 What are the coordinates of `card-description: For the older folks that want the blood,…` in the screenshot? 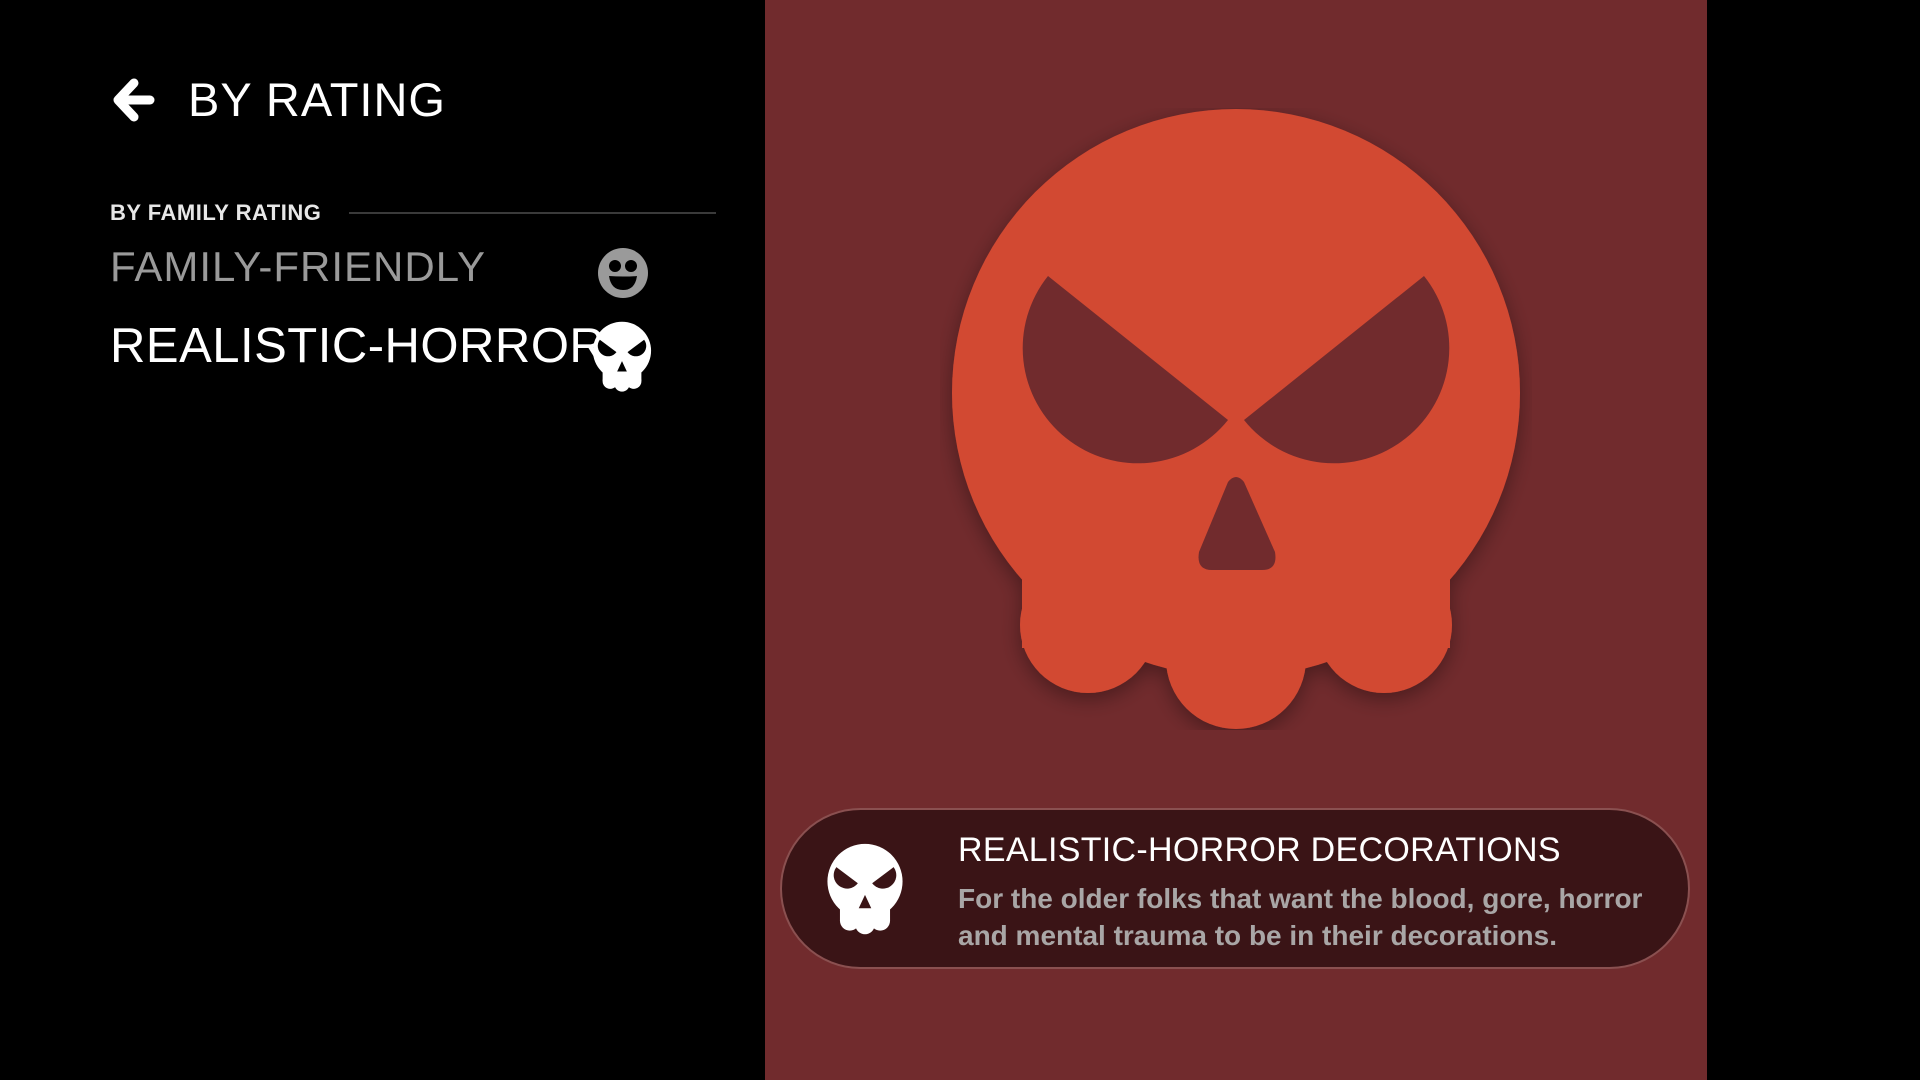 It's located at (1300, 917).